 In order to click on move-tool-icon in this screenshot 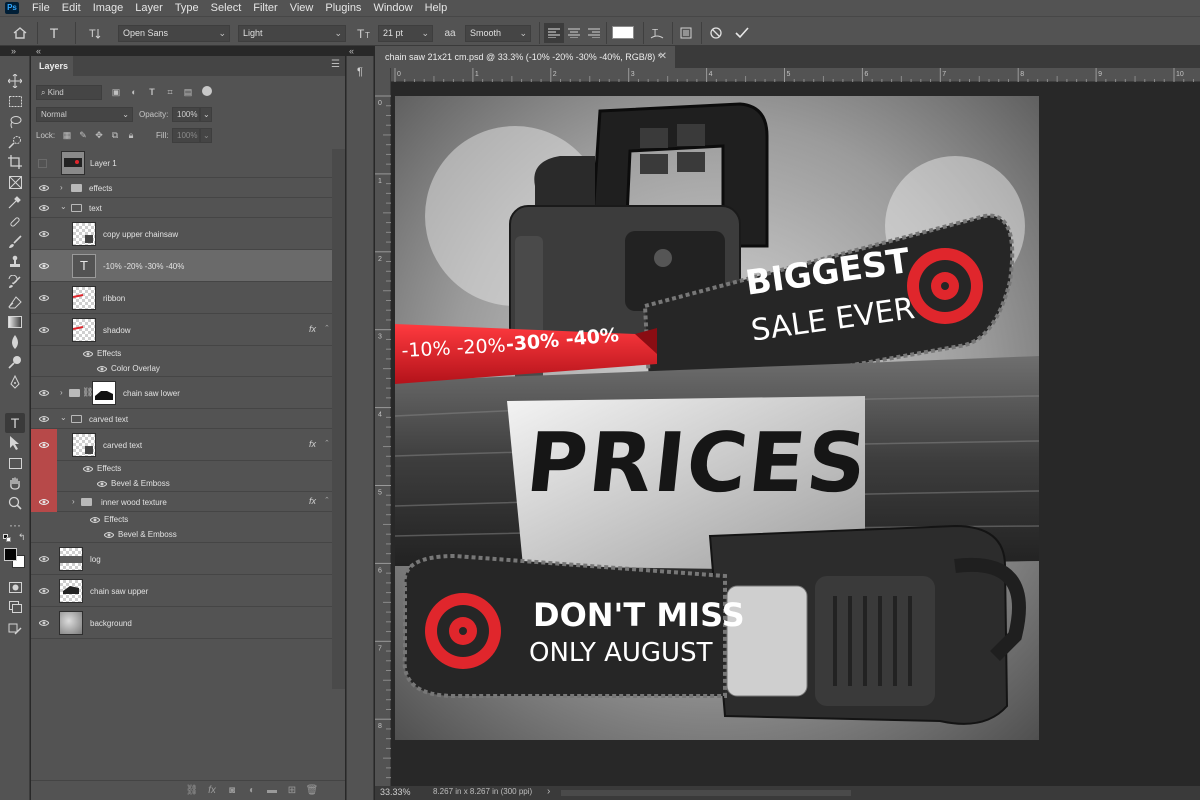, I will do `click(15, 81)`.